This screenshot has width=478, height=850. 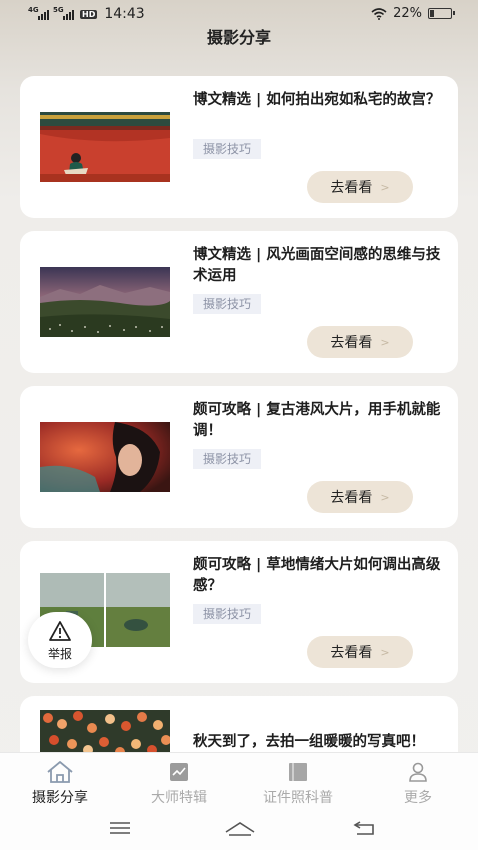 I want to click on page-title: 摄影分享, so click(x=238, y=37).